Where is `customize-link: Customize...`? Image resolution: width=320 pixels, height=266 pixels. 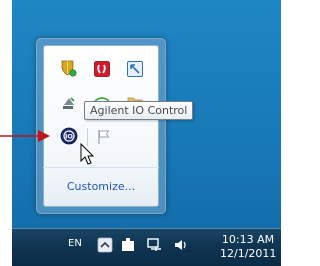
customize-link: Customize... is located at coordinates (101, 186).